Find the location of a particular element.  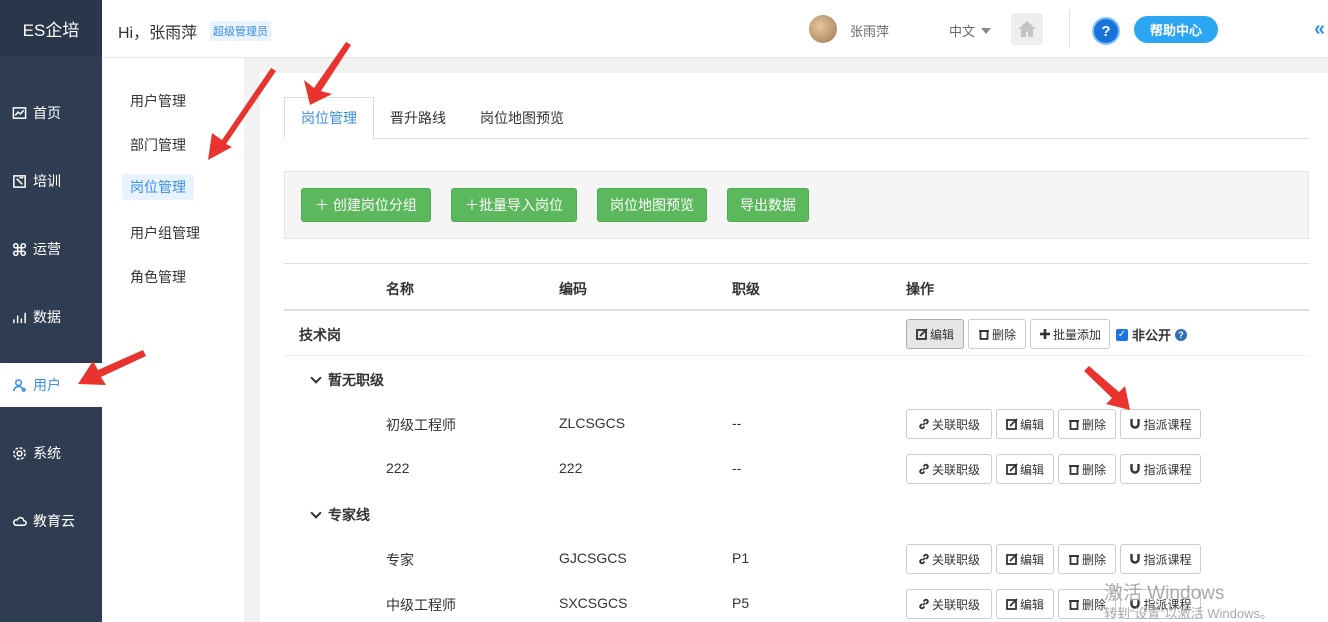

collapse-icon: « is located at coordinates (1319, 29).